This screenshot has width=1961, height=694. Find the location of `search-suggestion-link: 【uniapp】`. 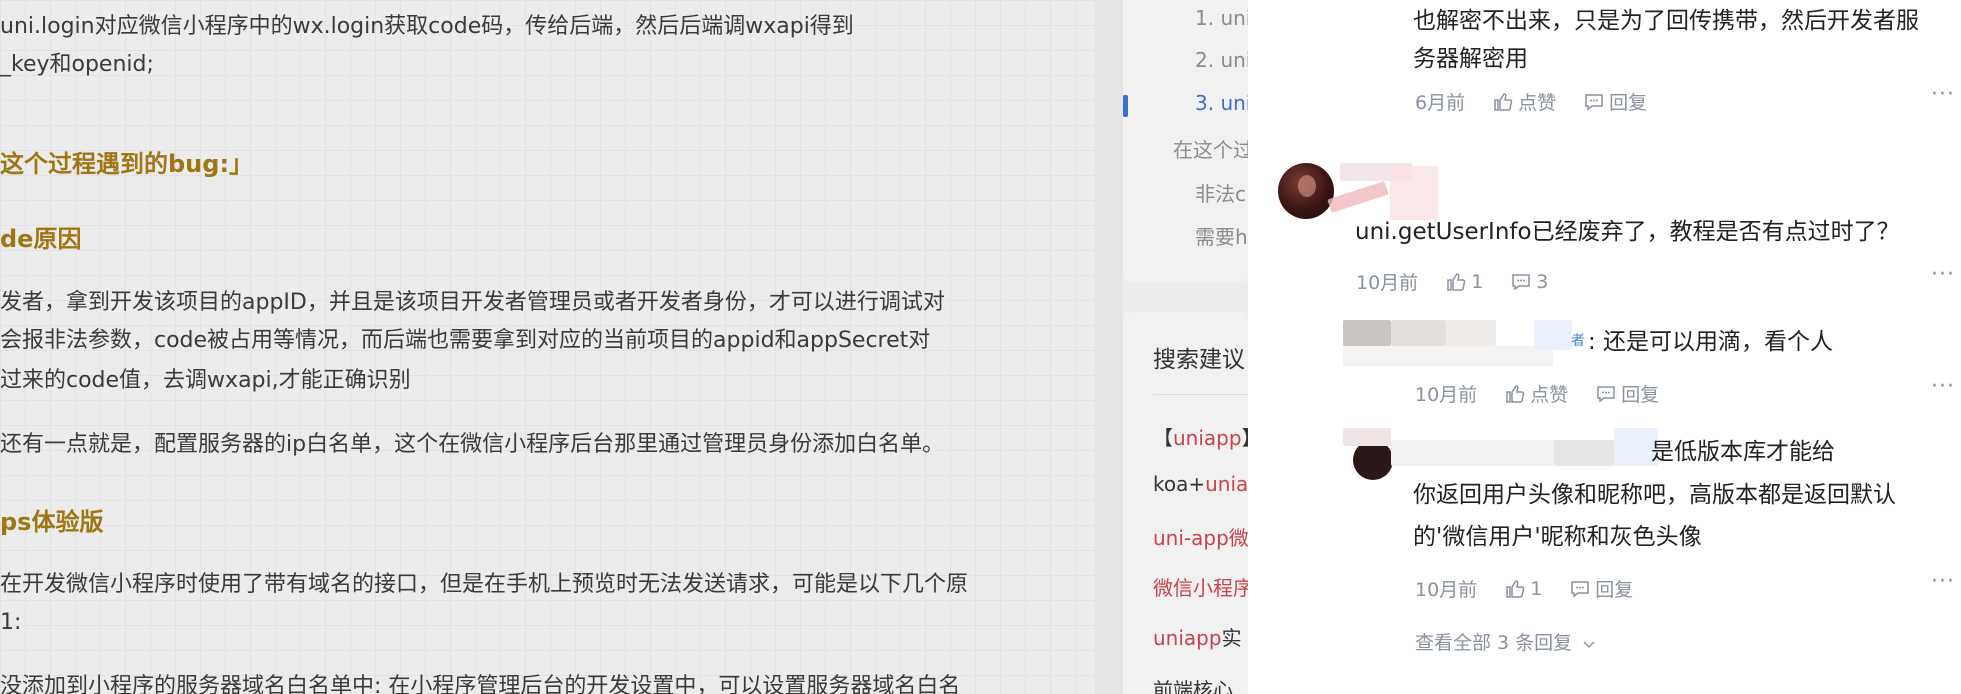

search-suggestion-link: 【uniapp】 is located at coordinates (1200, 436).